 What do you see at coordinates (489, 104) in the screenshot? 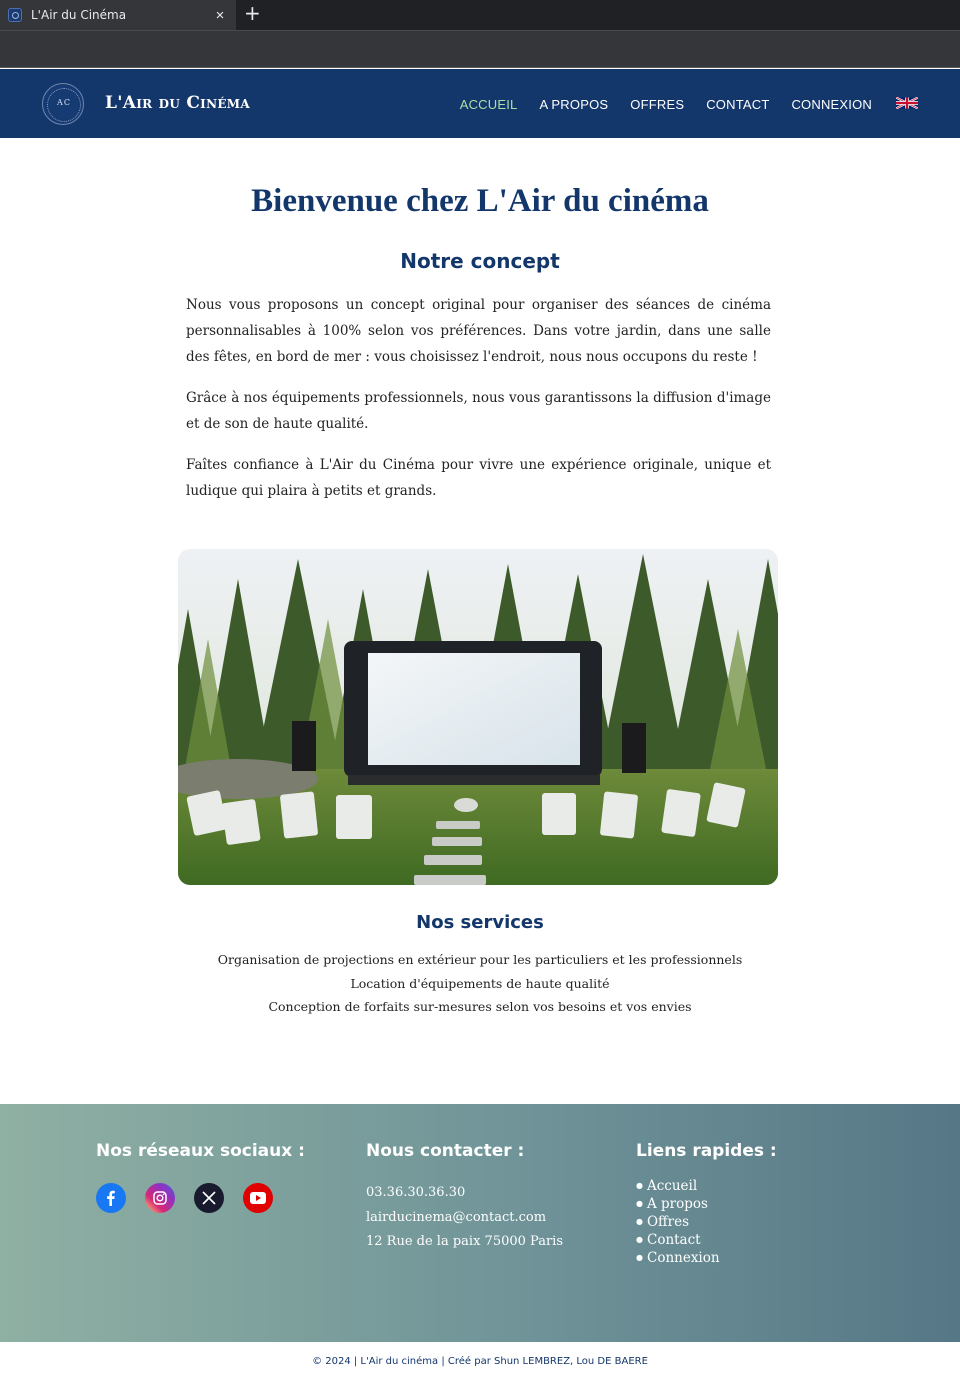
I see `nav-accueil: ACCUEIL` at bounding box center [489, 104].